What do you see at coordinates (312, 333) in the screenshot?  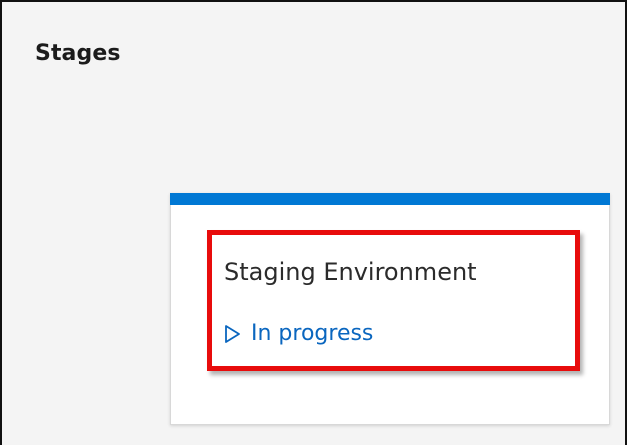 I see `stage-status-label: In progress` at bounding box center [312, 333].